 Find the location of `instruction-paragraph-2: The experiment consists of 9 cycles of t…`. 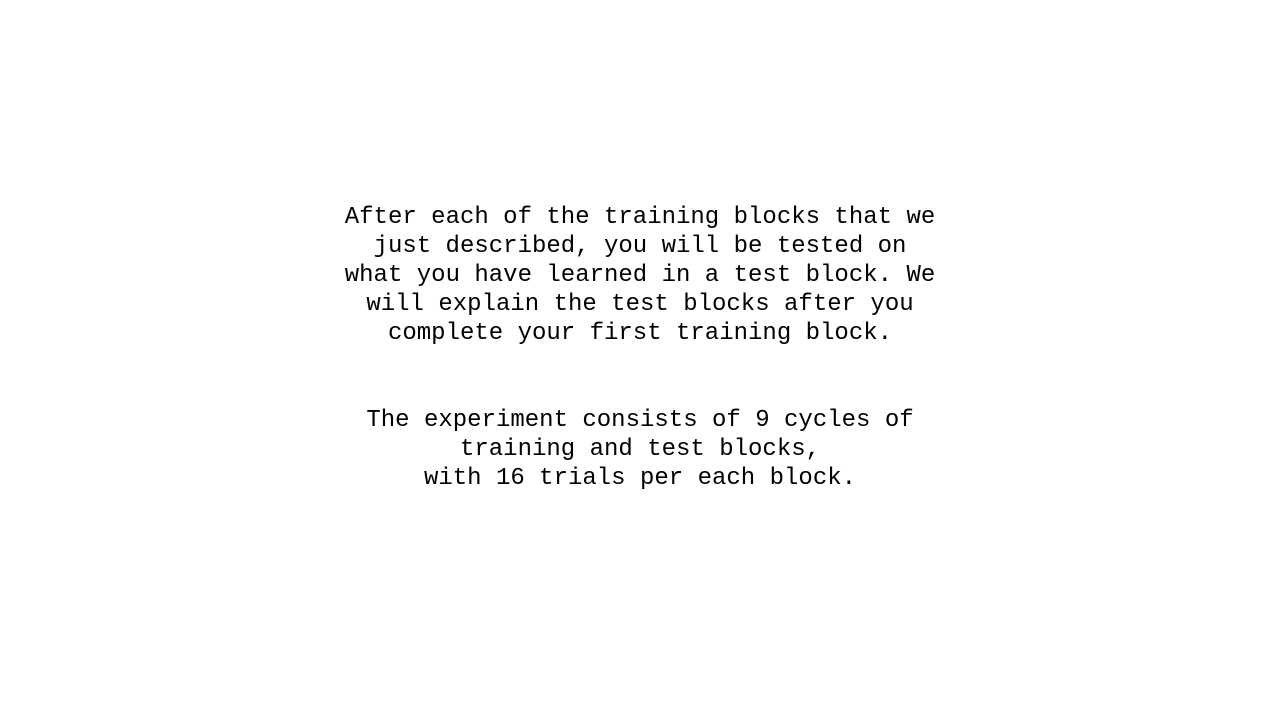

instruction-paragraph-2: The experiment consists of 9 cycles of t… is located at coordinates (640, 449).